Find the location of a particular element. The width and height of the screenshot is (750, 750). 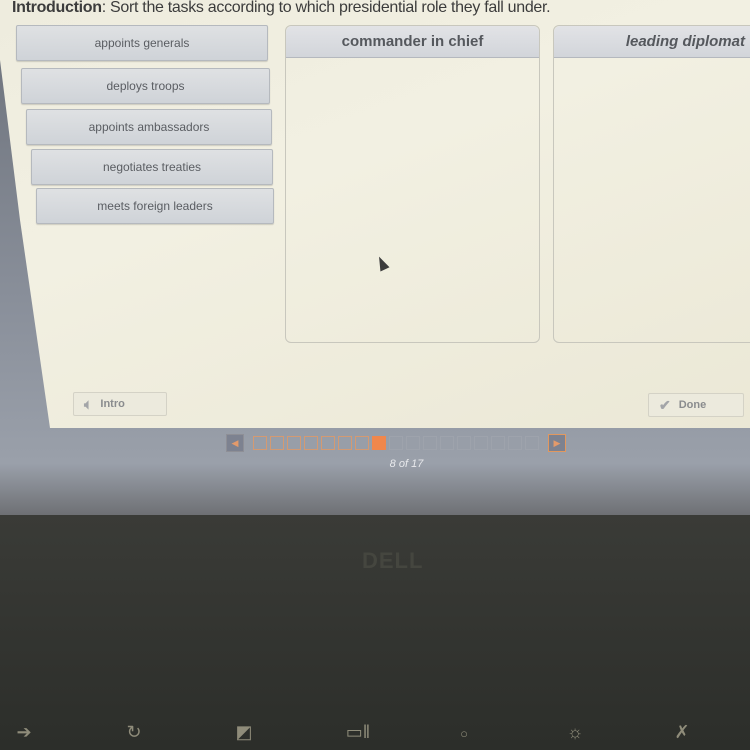

chevron-left-icon: ◀ is located at coordinates (235, 442).